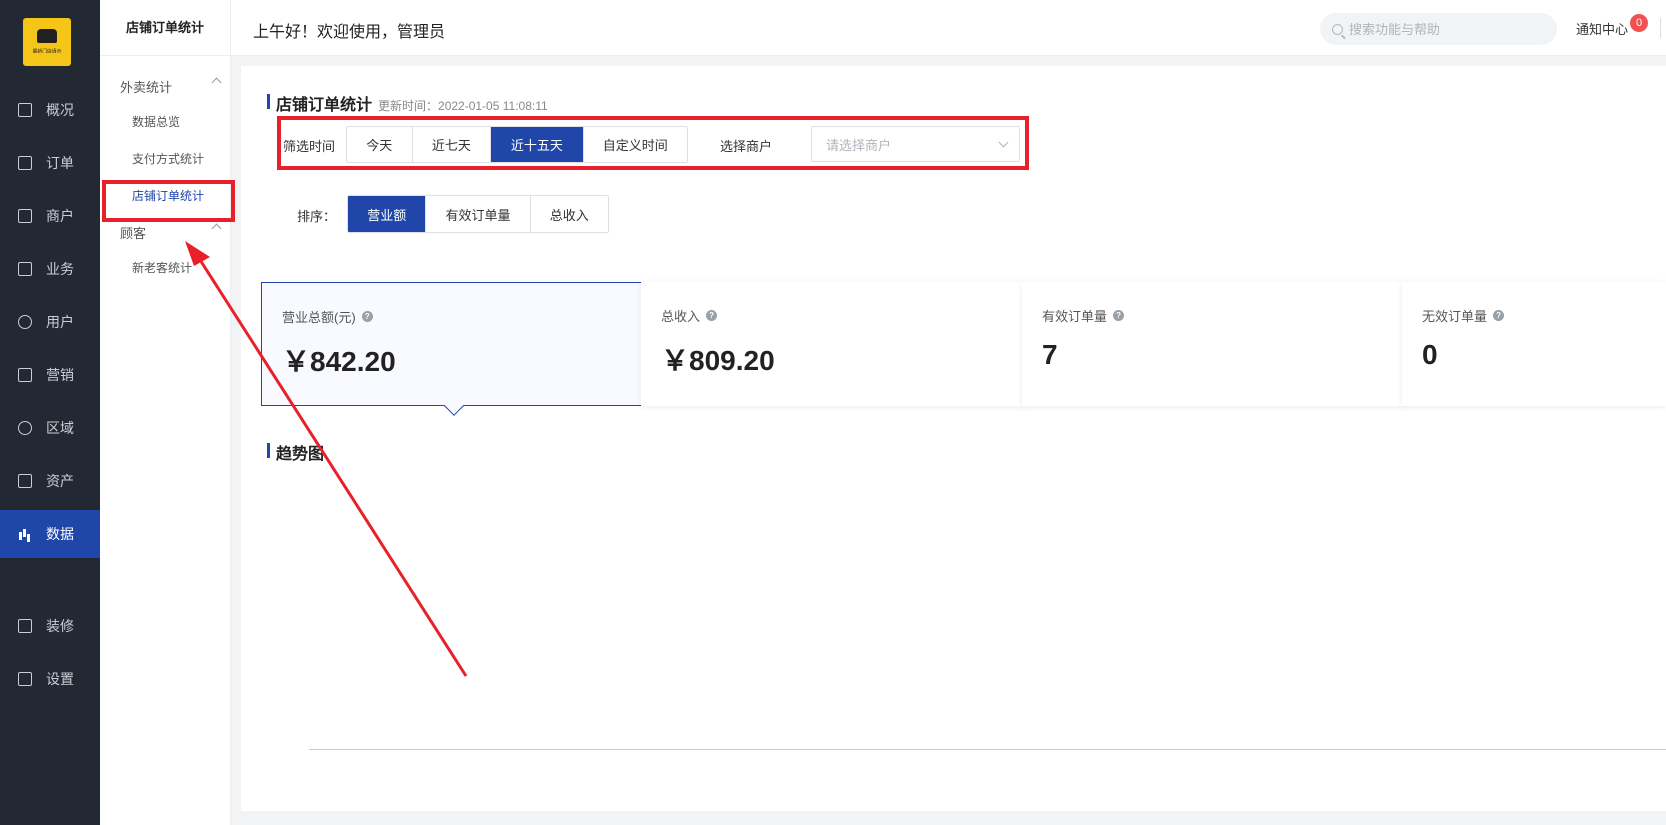 Image resolution: width=1666 pixels, height=825 pixels. What do you see at coordinates (1213, 315) in the screenshot?
I see `stat-card-label: 有效订单量?` at bounding box center [1213, 315].